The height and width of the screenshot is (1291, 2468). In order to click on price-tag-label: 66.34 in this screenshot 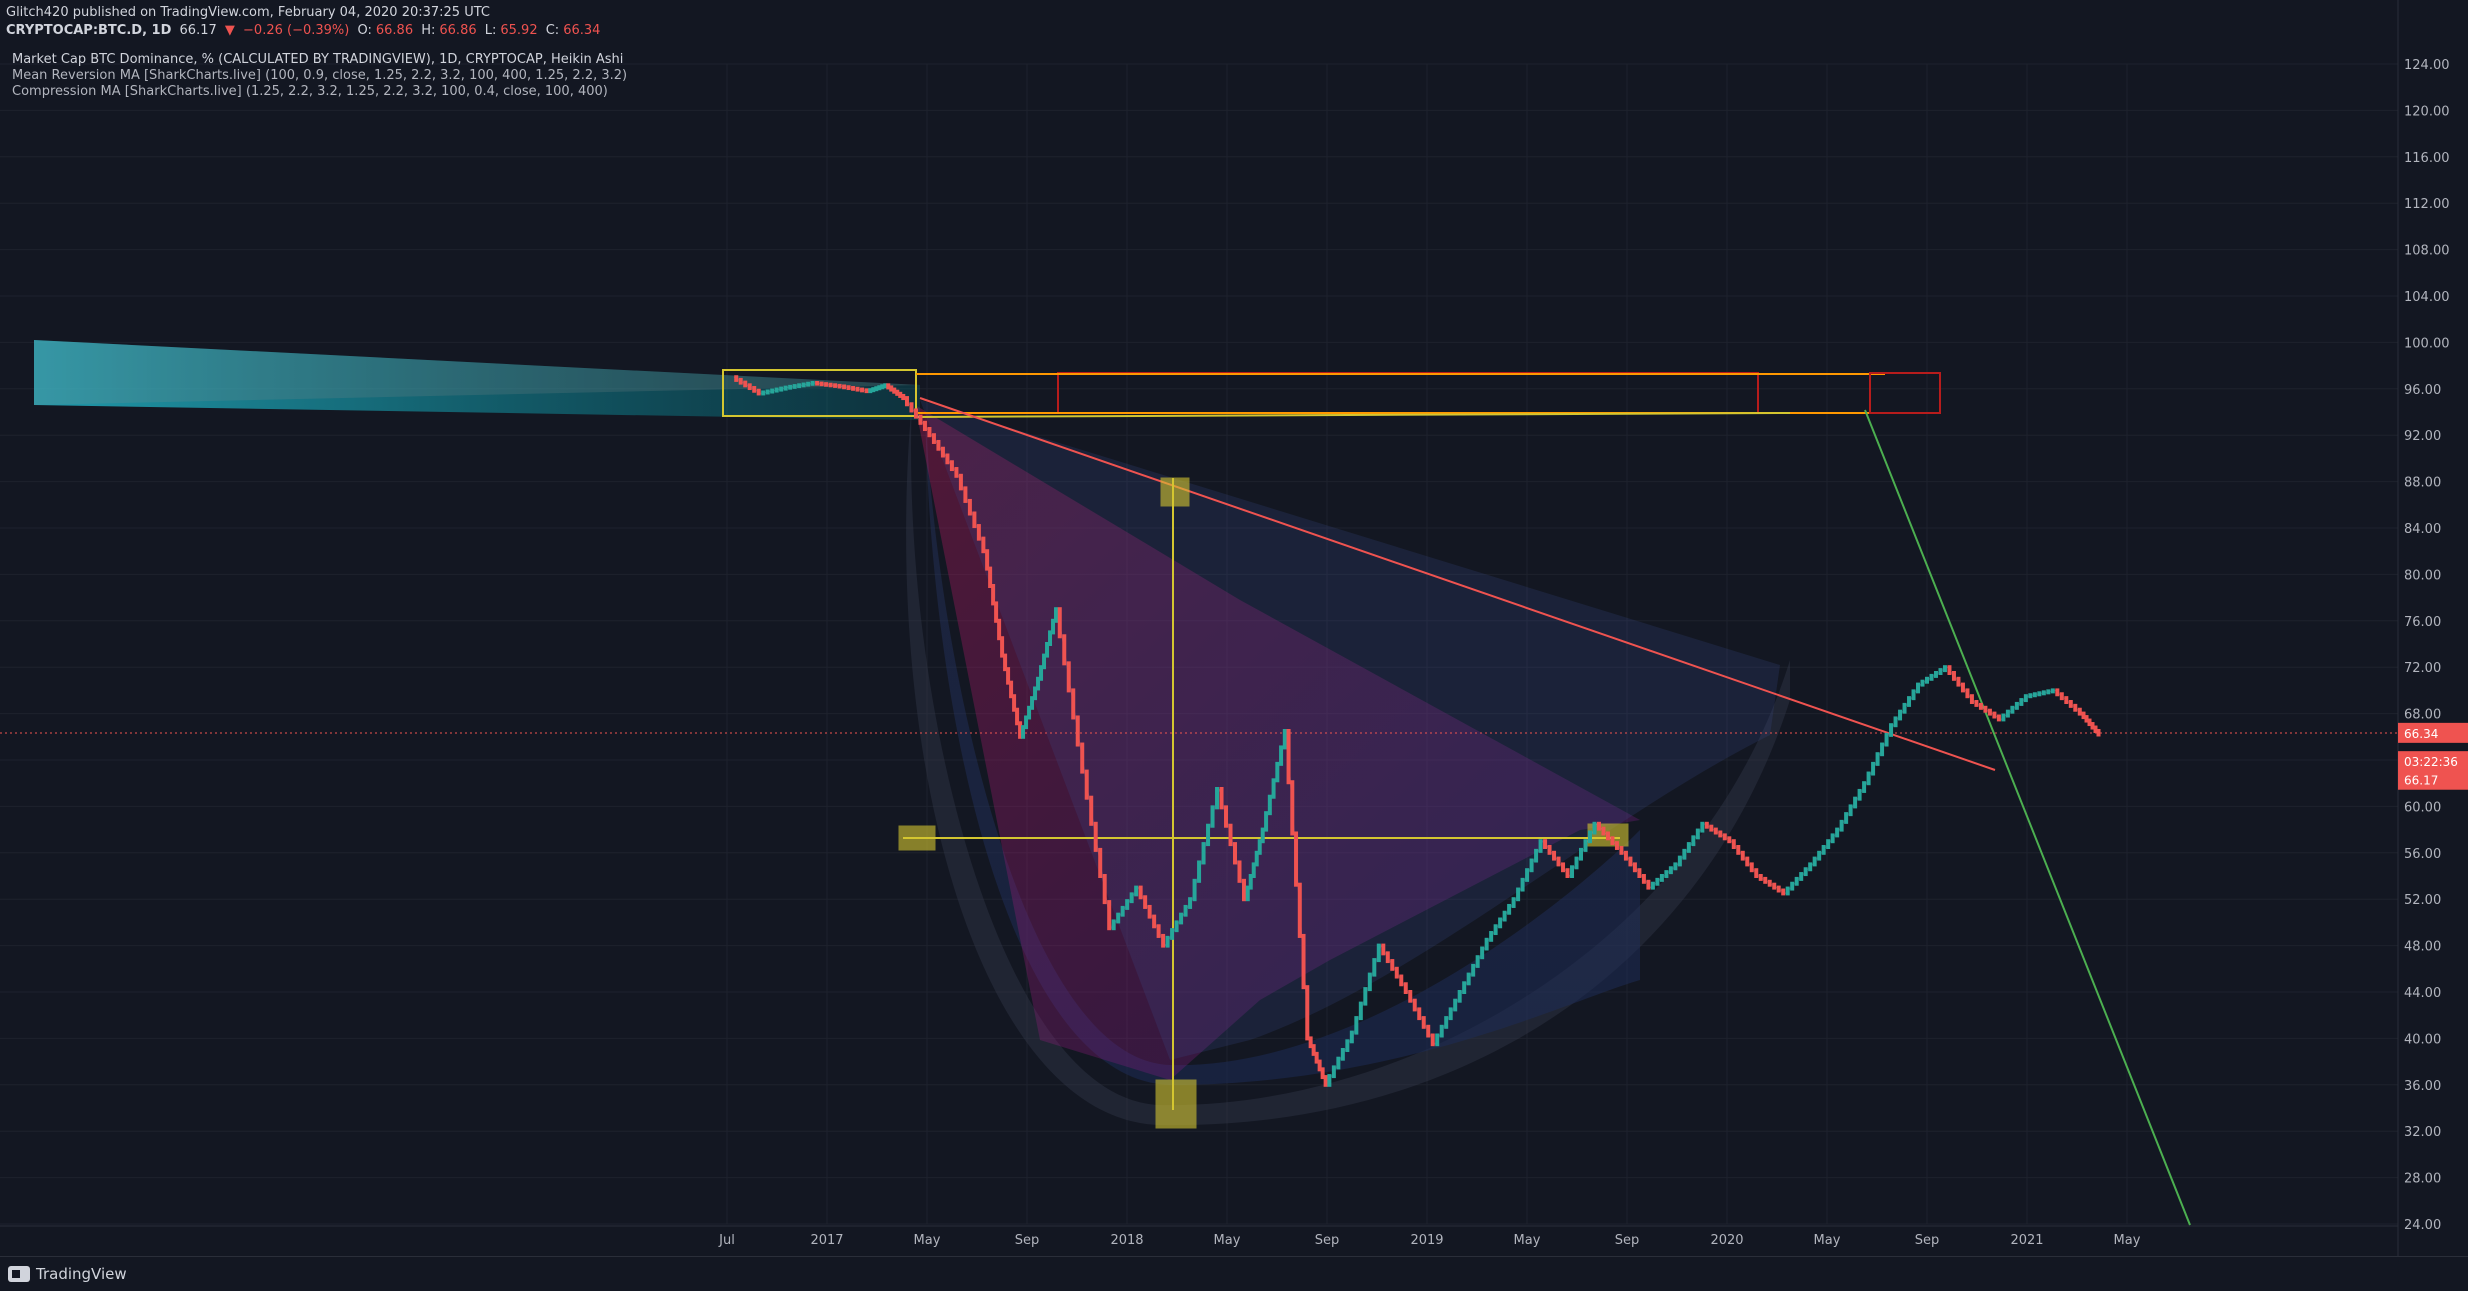, I will do `click(2421, 734)`.